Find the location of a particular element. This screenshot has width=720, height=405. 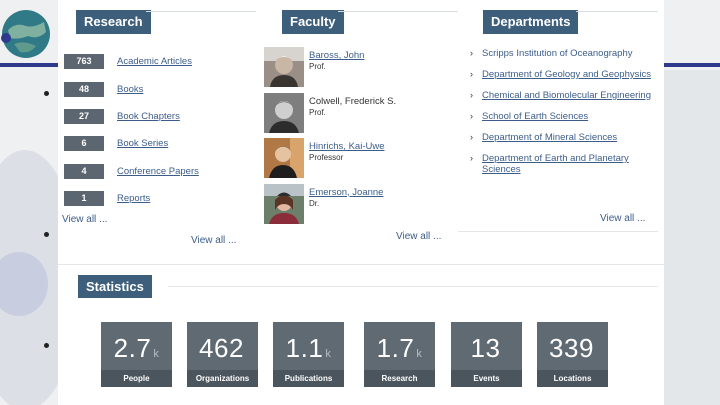

research-item-link: Reports is located at coordinates (133, 198).